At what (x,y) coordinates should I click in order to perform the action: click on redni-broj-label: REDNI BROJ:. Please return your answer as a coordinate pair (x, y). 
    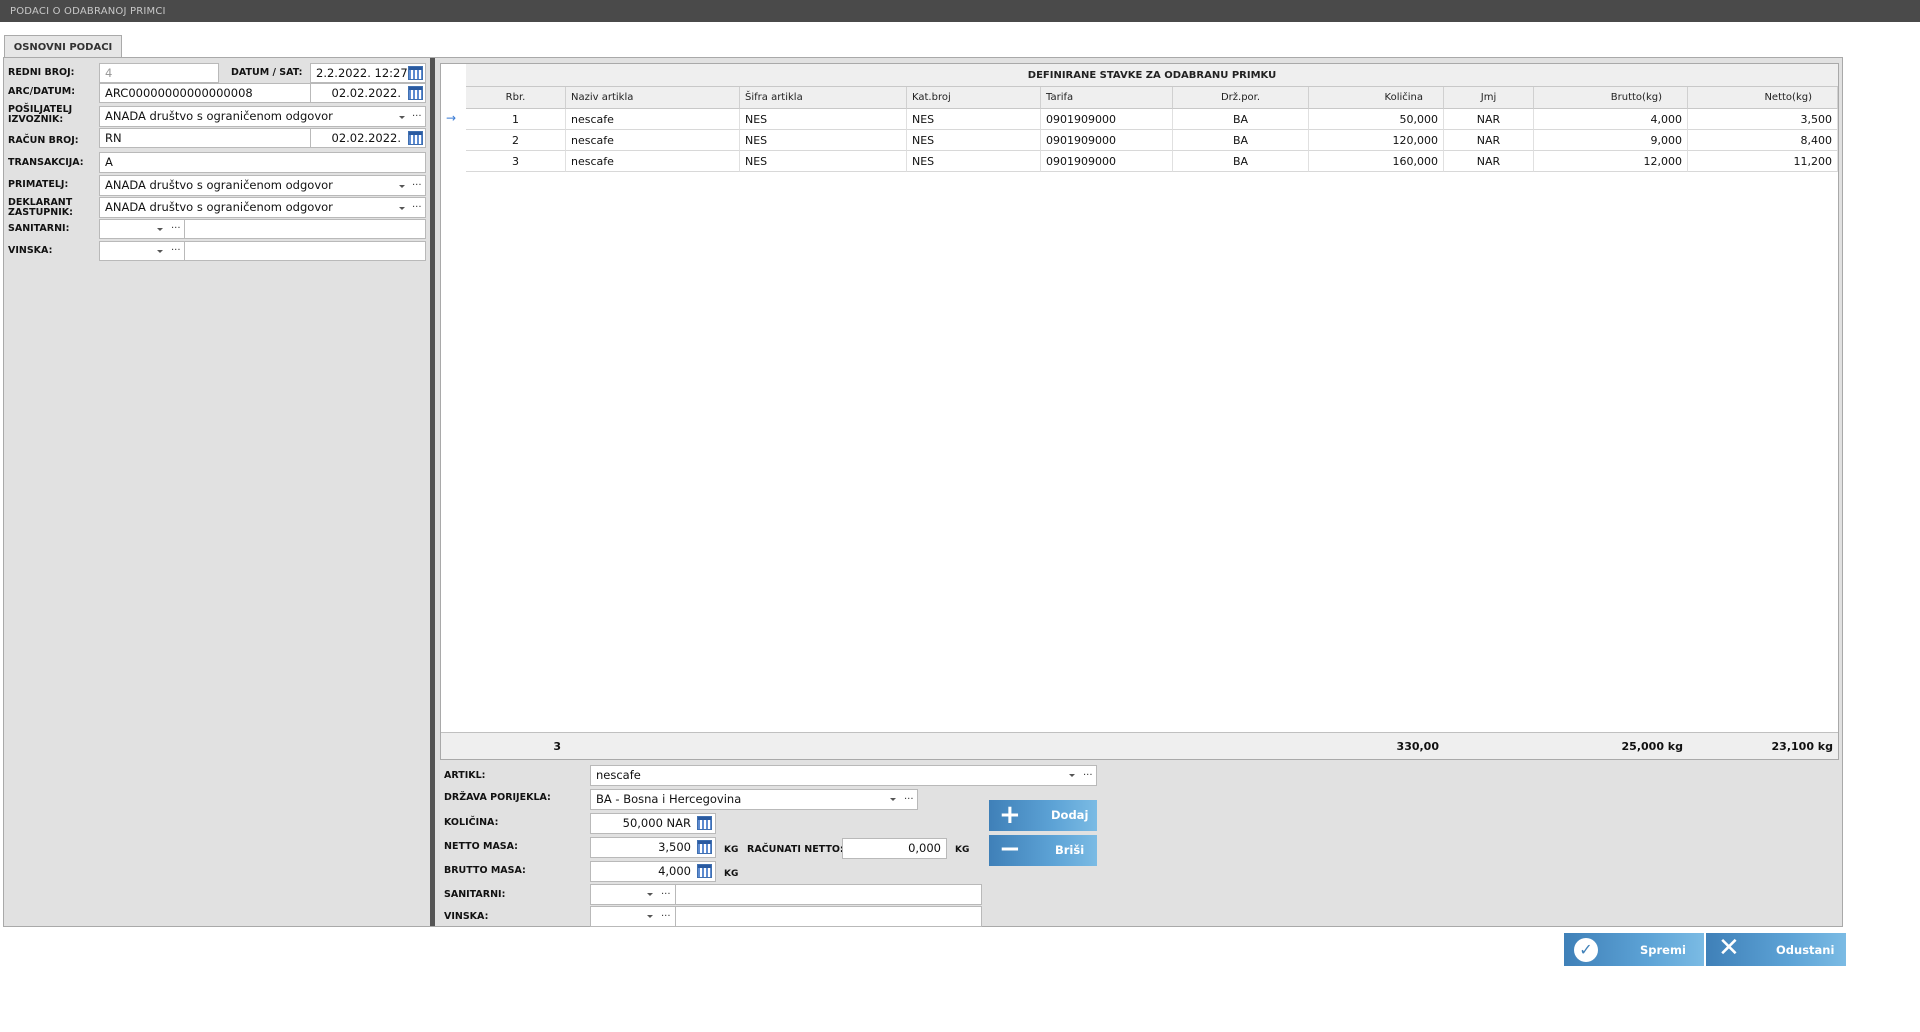
    Looking at the image, I should click on (41, 72).